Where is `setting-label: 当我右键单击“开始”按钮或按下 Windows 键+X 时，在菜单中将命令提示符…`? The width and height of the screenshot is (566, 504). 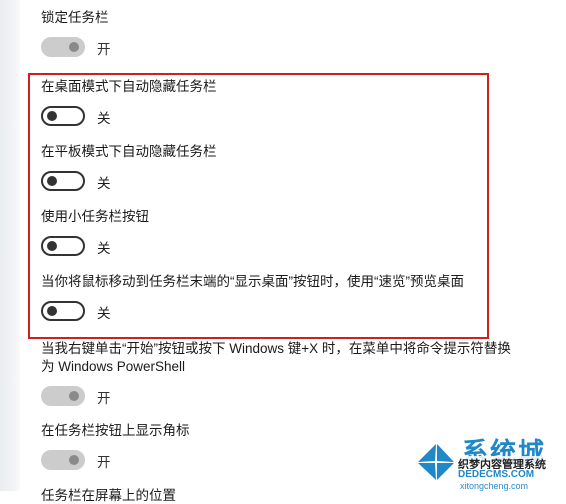
setting-label: 当我右键单击“开始”按钮或按下 Windows 键+X 时，在菜单中将命令提示符… is located at coordinates (276, 357).